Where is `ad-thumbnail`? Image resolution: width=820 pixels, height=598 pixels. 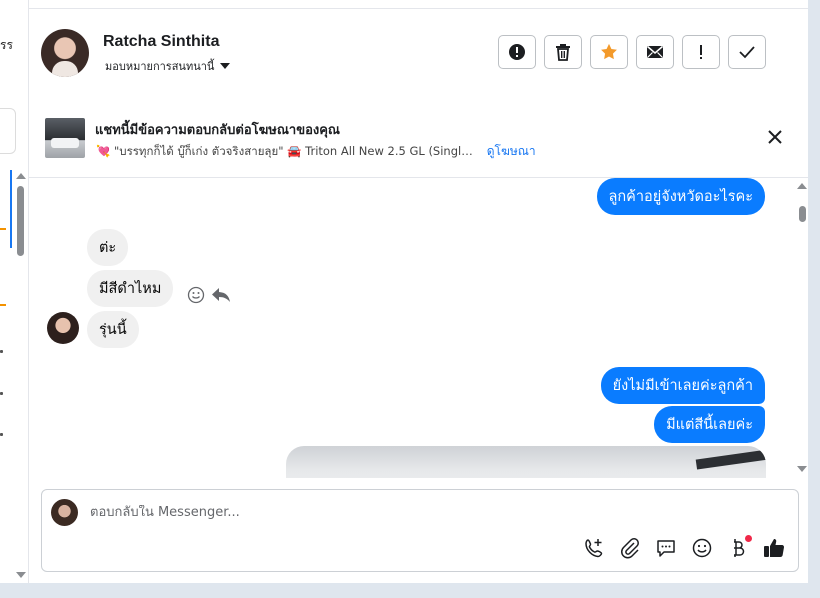 ad-thumbnail is located at coordinates (65, 138).